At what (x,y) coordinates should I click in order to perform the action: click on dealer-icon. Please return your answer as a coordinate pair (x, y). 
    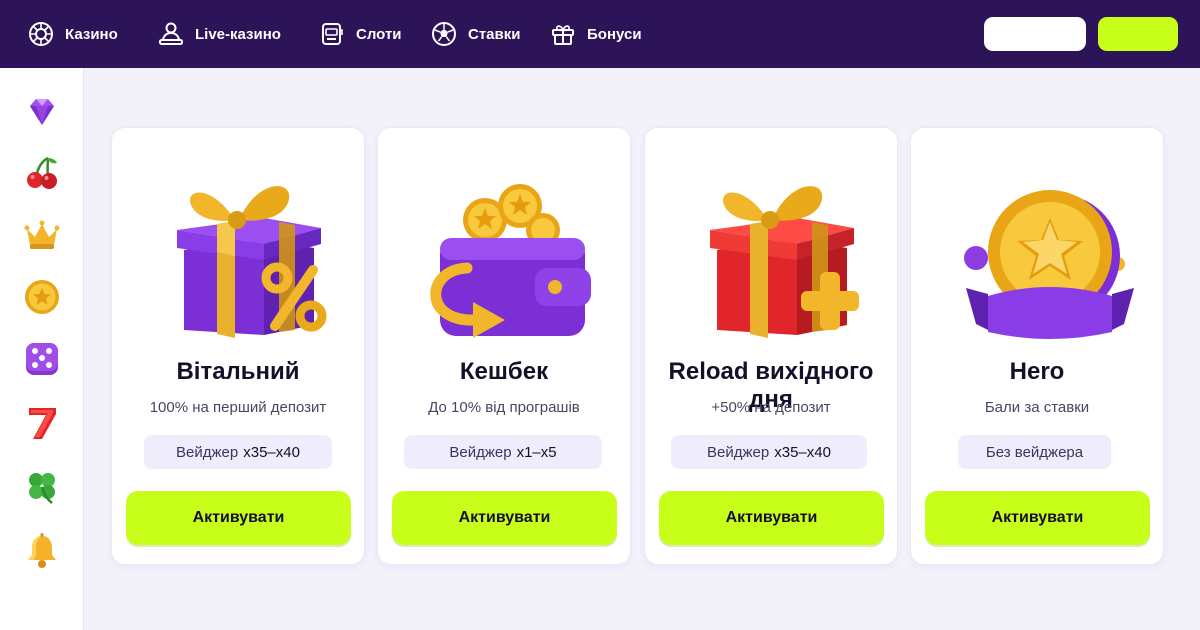
    Looking at the image, I should click on (171, 34).